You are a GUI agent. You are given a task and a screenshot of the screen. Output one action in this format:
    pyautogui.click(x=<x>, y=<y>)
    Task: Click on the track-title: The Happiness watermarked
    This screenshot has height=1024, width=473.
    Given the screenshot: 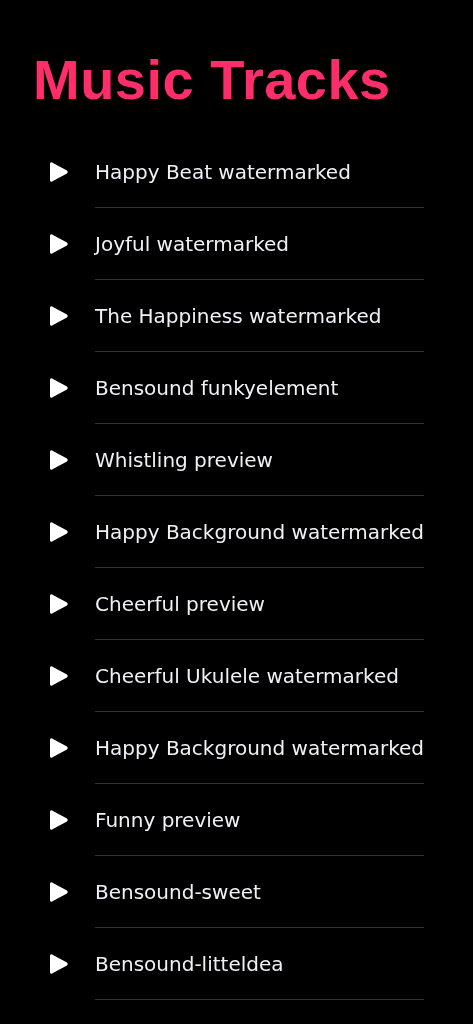 What is the action you would take?
    pyautogui.click(x=238, y=315)
    